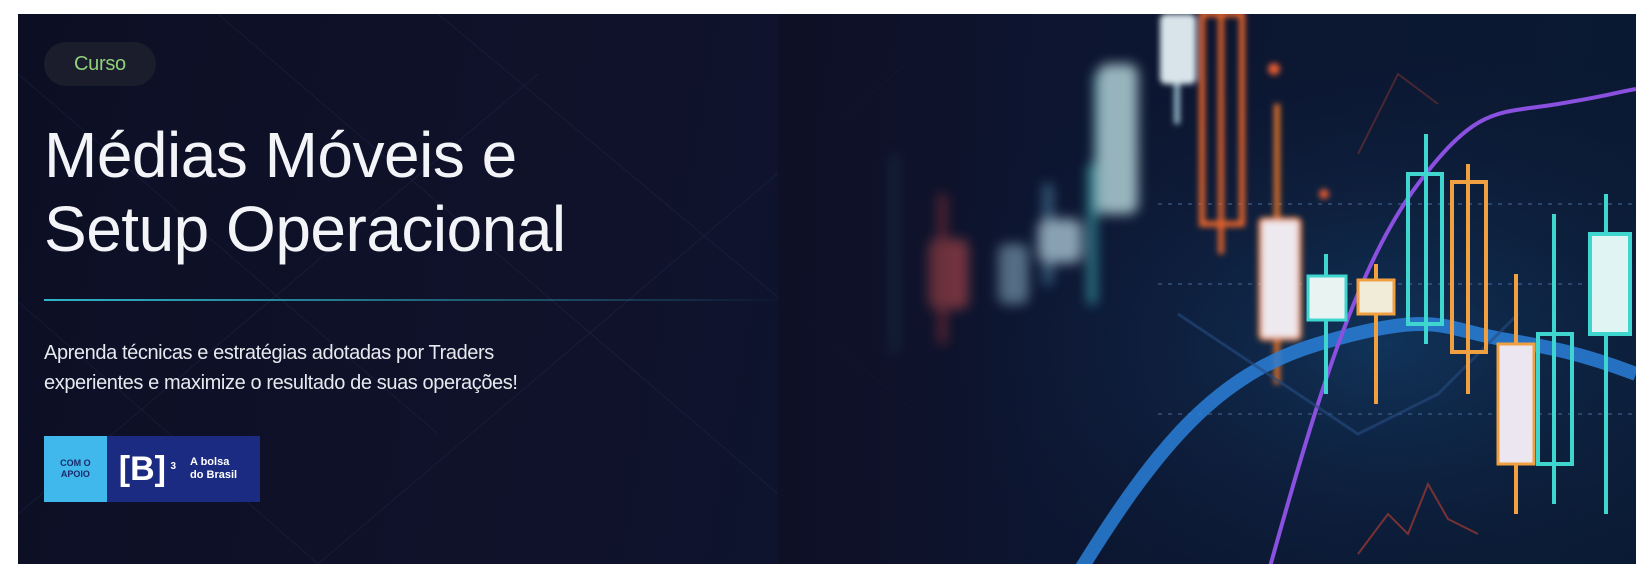  Describe the element at coordinates (75, 474) in the screenshot. I see `support-line-2: APOIO` at that location.